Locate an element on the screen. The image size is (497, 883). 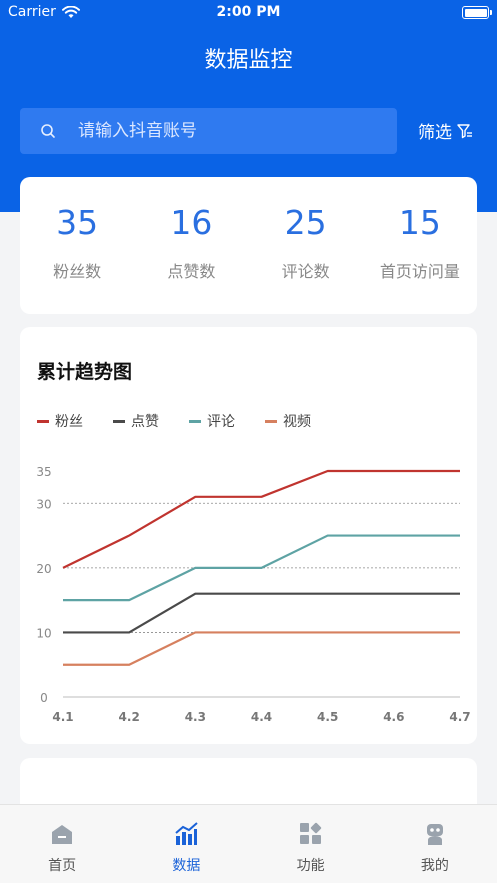
stat-value: 16 is located at coordinates (191, 222).